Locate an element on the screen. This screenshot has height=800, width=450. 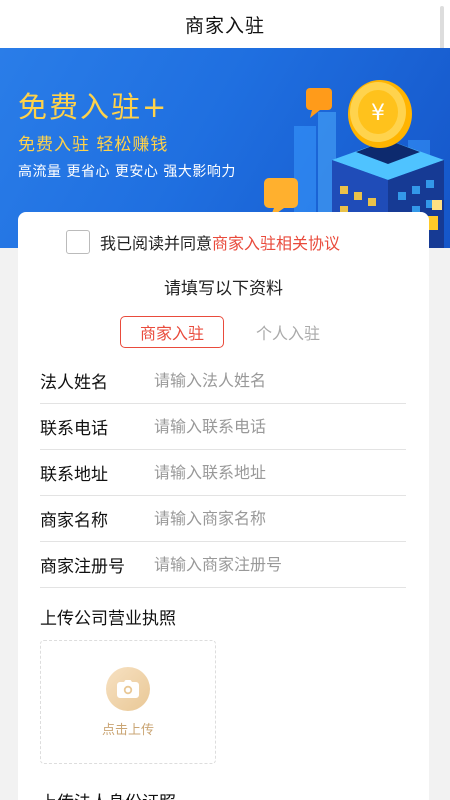
entry-type-tabs: 商家入驻 个人入驻 is located at coordinates (220, 332).